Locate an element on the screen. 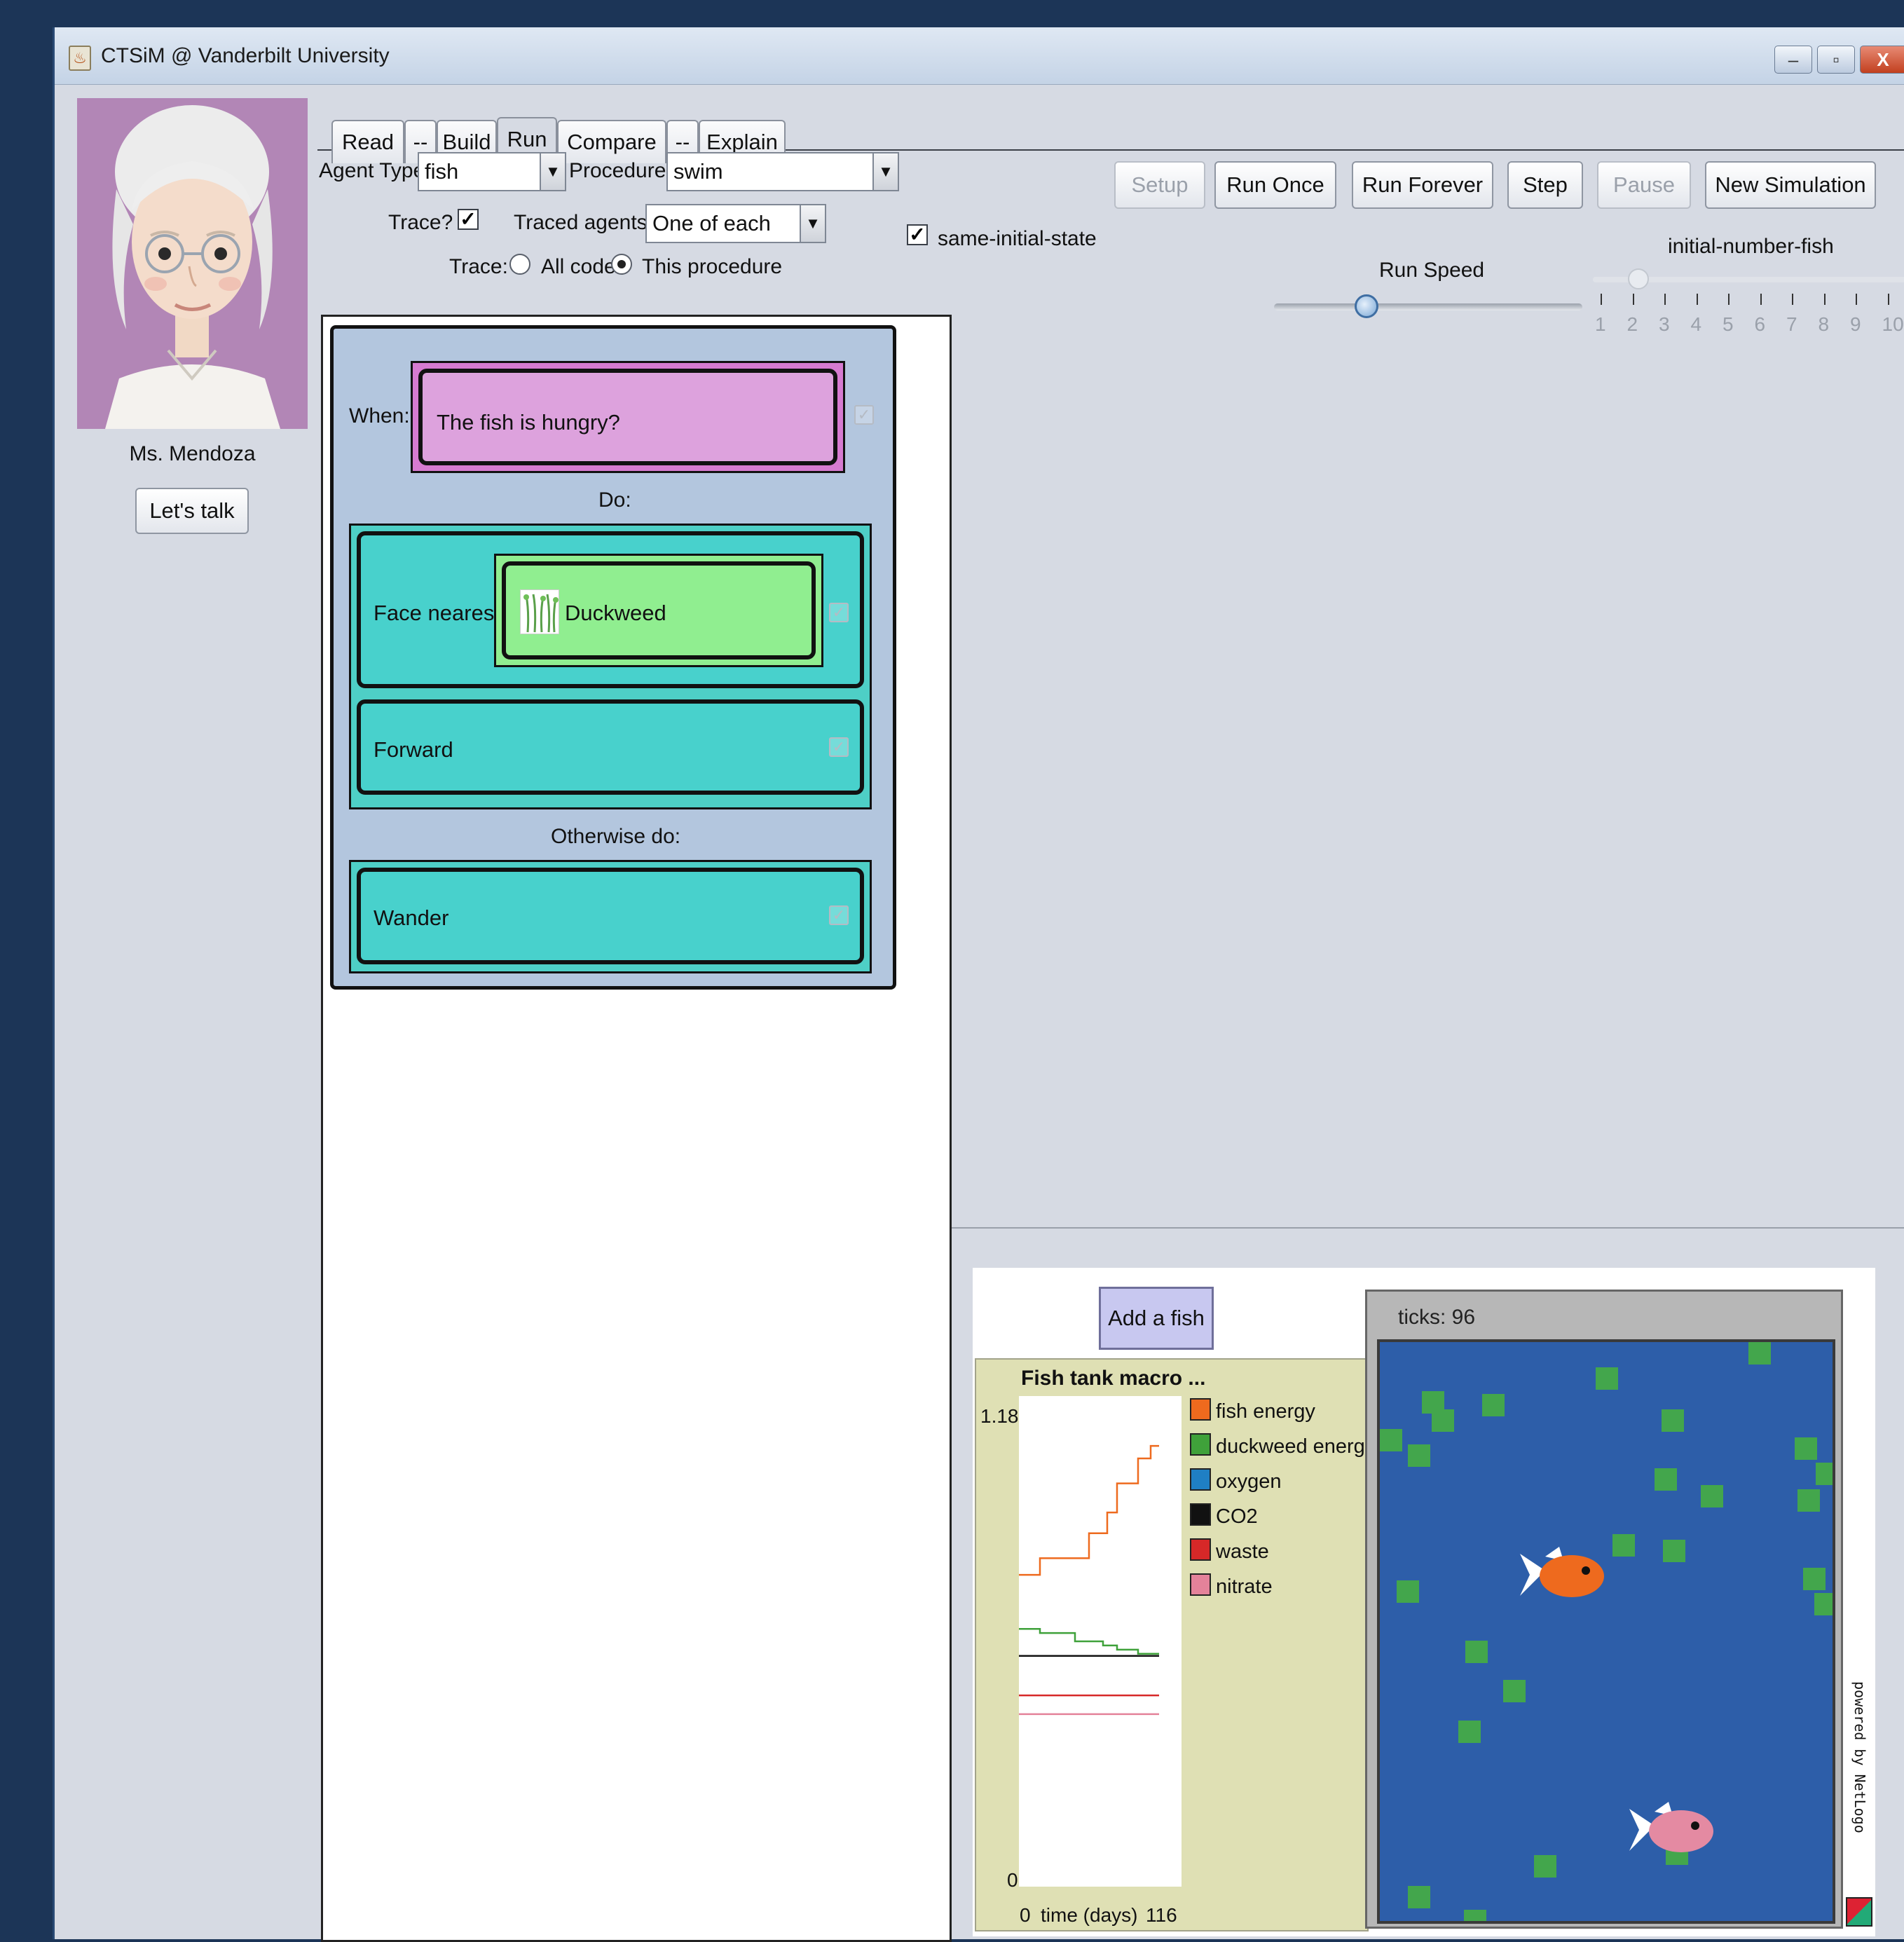 The height and width of the screenshot is (1942, 1904). face-nearest-block: Face nearest Duckweed ✓ is located at coordinates (610, 609).